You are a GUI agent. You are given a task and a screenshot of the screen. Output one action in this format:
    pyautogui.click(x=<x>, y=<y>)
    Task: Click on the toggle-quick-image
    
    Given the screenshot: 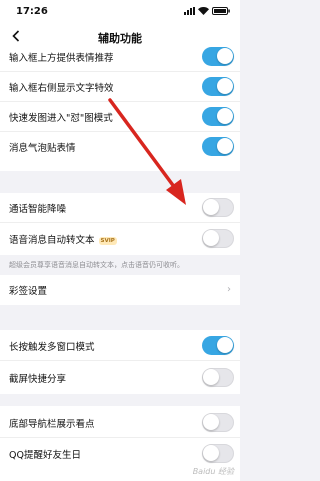 What is the action you would take?
    pyautogui.click(x=218, y=116)
    